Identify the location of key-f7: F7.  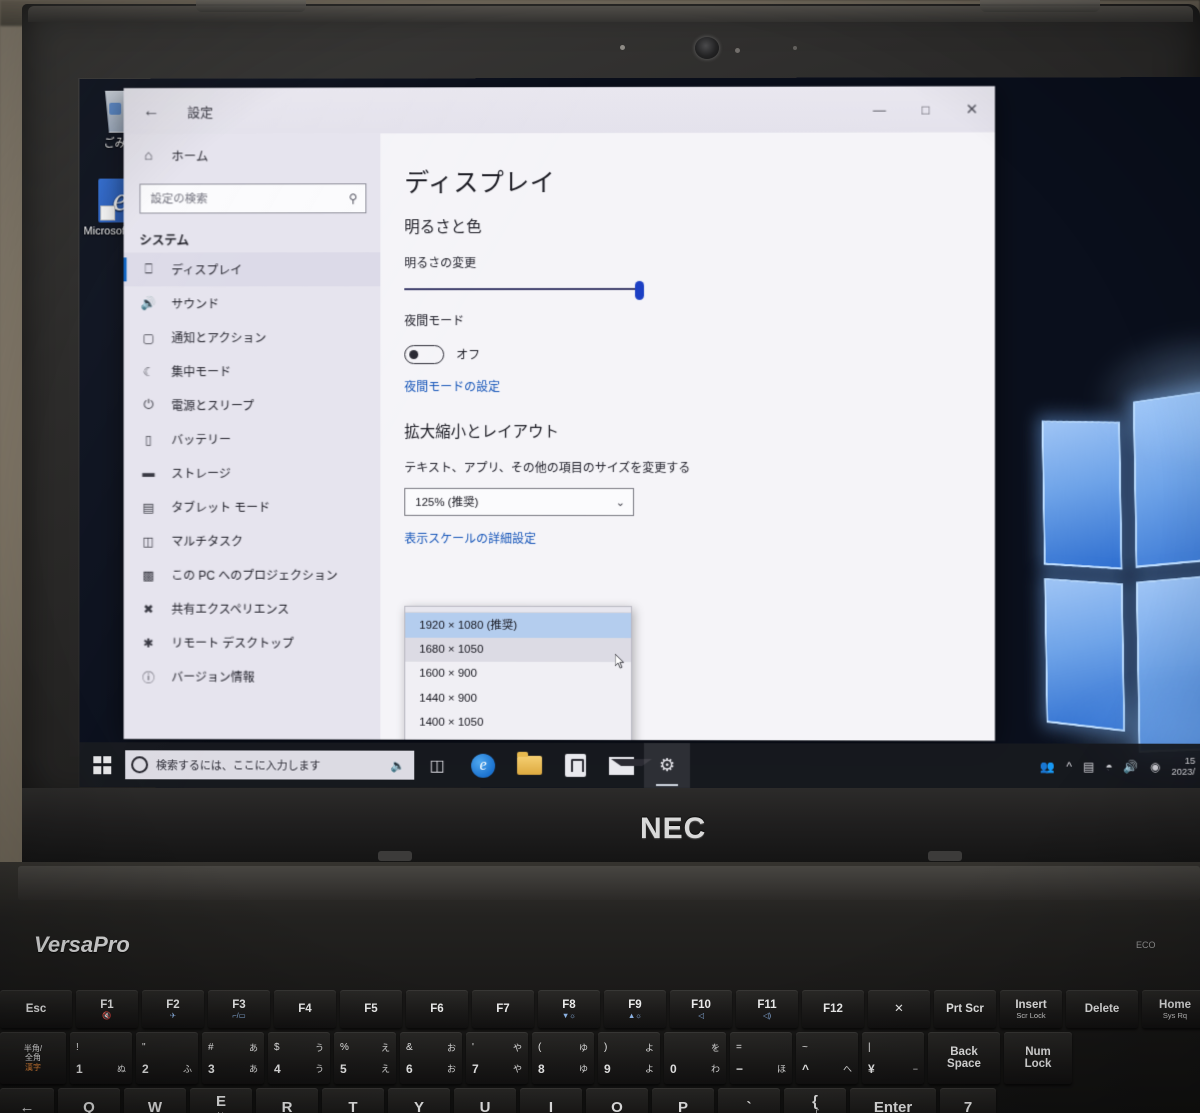
(503, 1009).